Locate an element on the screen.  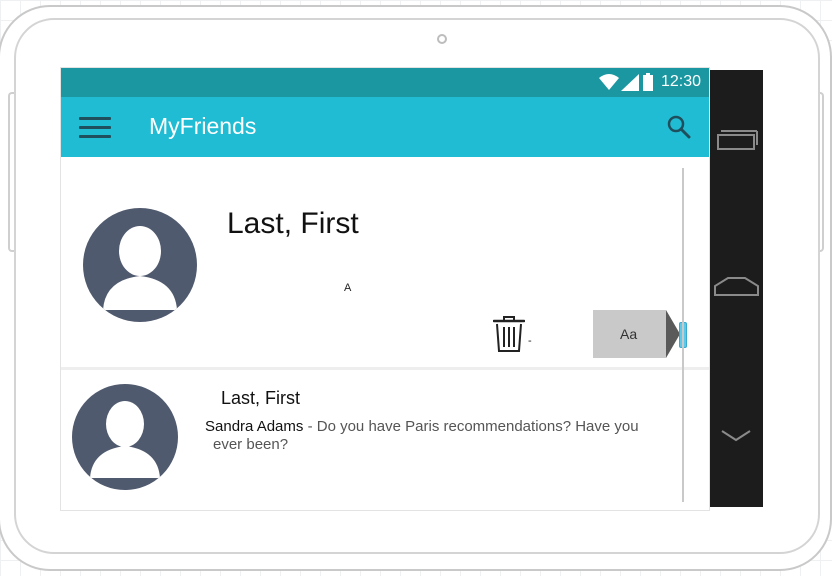
android-nav-bar is located at coordinates (736, 288).